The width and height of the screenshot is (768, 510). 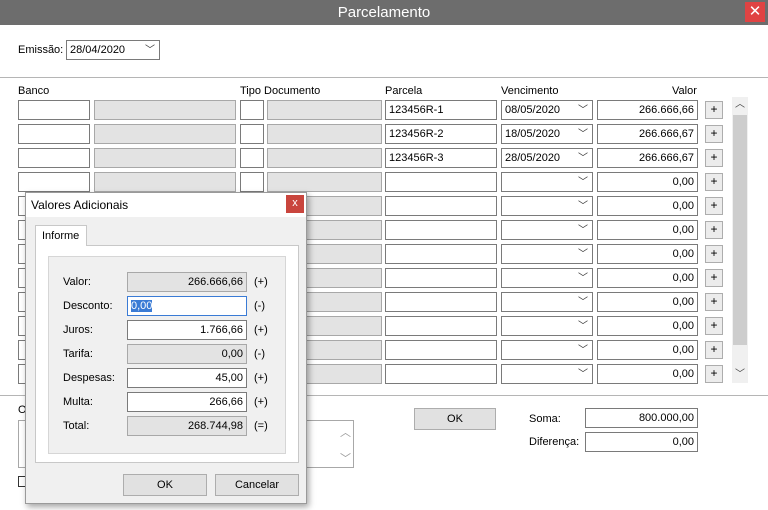 What do you see at coordinates (78, 330) in the screenshot?
I see `dialog-field-label: Juros:` at bounding box center [78, 330].